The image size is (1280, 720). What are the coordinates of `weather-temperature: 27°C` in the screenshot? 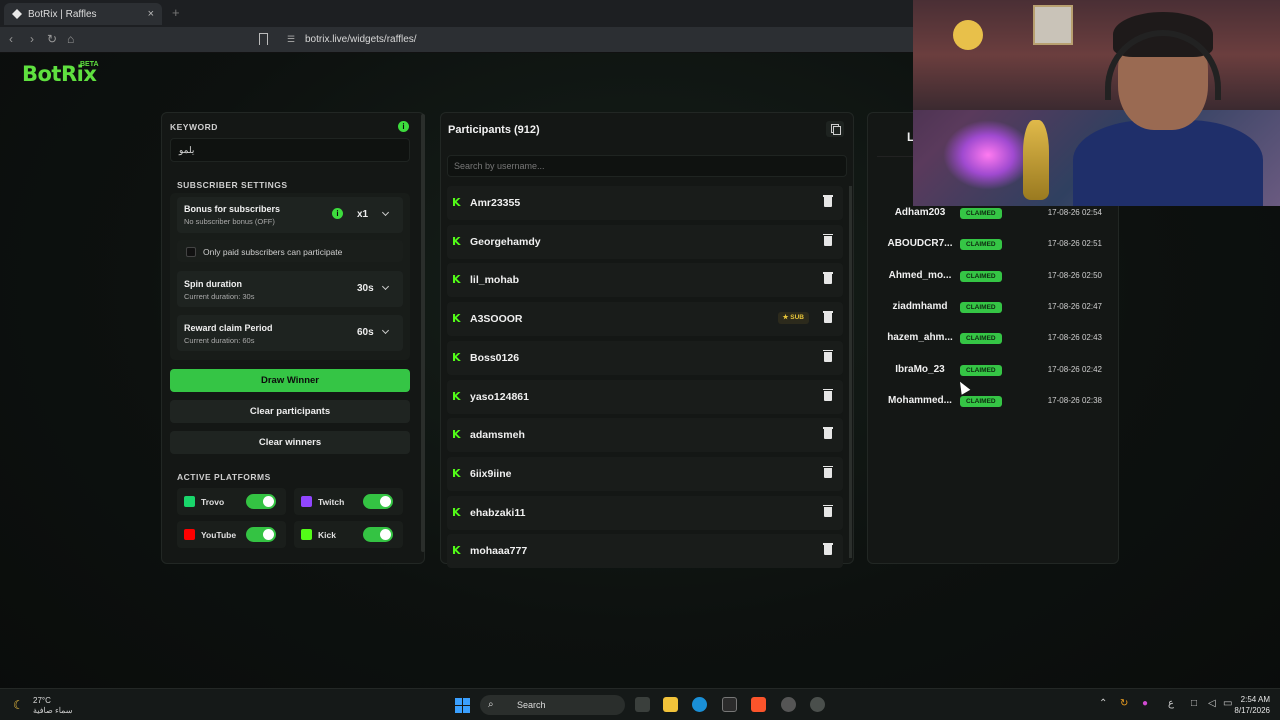 It's located at (42, 700).